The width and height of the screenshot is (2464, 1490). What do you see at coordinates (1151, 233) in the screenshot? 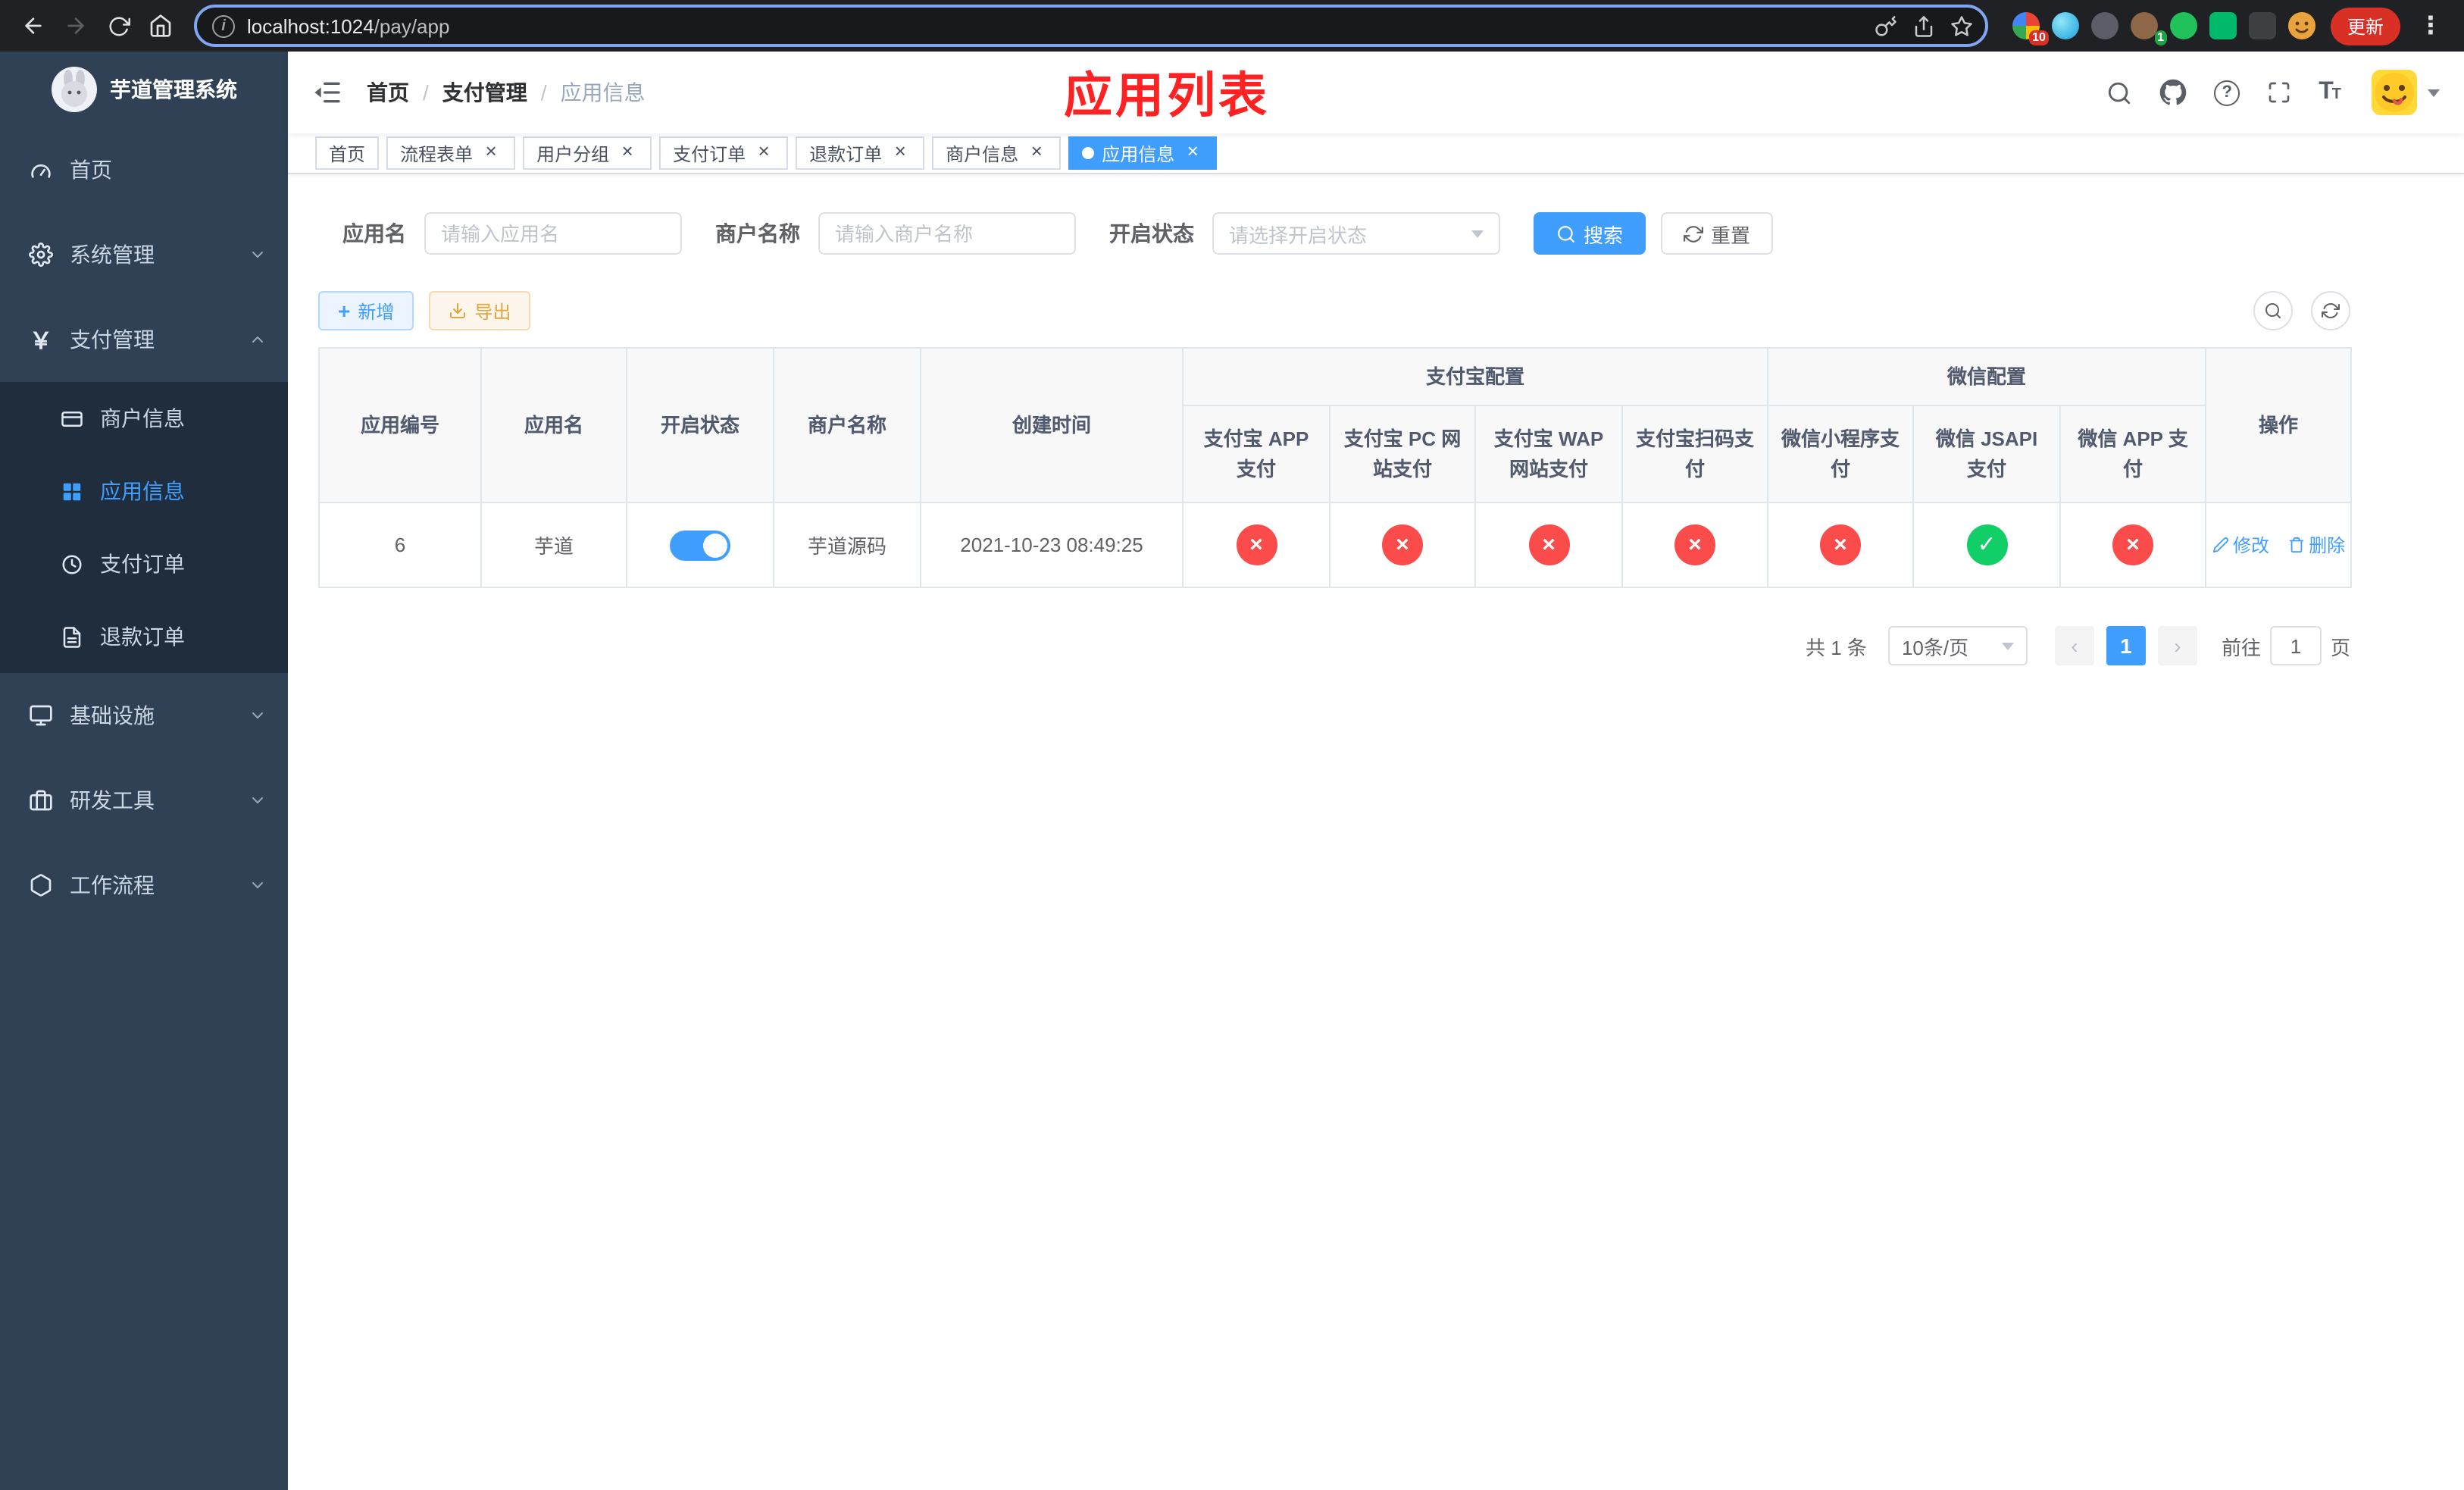
I see `status-label: 开启状态` at bounding box center [1151, 233].